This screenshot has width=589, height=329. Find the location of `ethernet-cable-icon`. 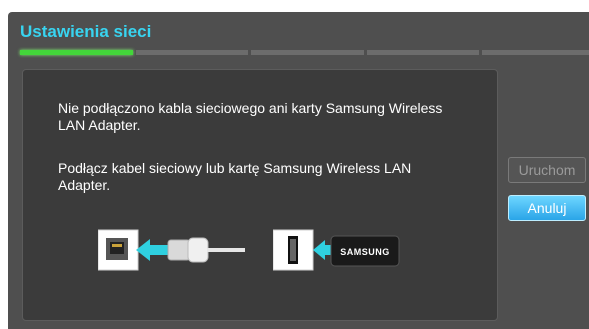

ethernet-cable-icon is located at coordinates (206, 250).